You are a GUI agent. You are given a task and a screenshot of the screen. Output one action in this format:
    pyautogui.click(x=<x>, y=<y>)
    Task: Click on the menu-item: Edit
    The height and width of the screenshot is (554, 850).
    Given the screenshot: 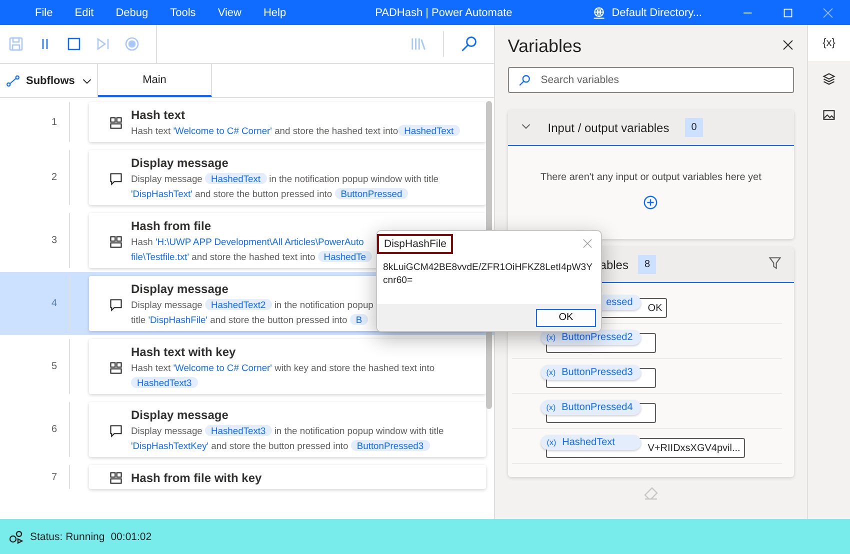 What is the action you would take?
    pyautogui.click(x=84, y=12)
    